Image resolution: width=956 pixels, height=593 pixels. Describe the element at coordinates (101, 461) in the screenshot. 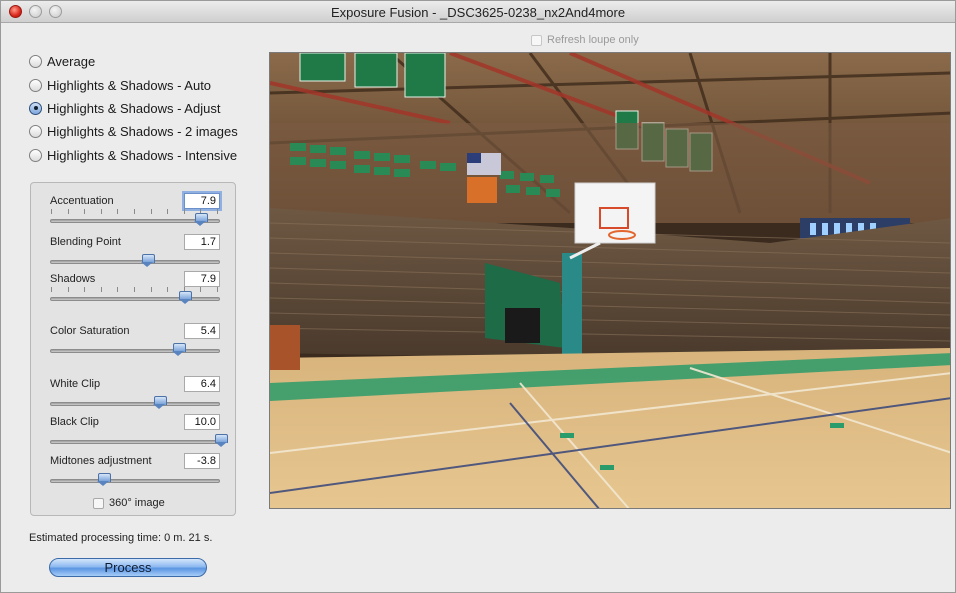

I see `slider-label: Midtones adjustment` at that location.